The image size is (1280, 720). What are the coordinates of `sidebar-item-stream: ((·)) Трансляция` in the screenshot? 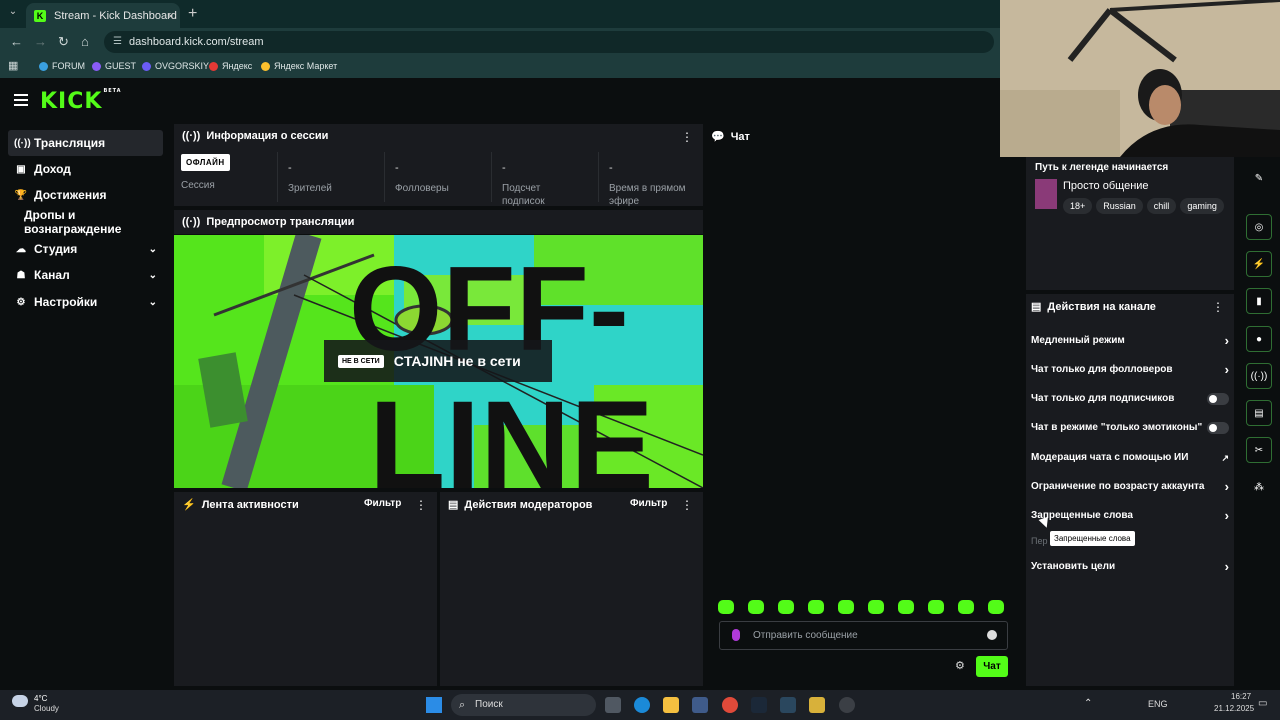 It's located at (85, 143).